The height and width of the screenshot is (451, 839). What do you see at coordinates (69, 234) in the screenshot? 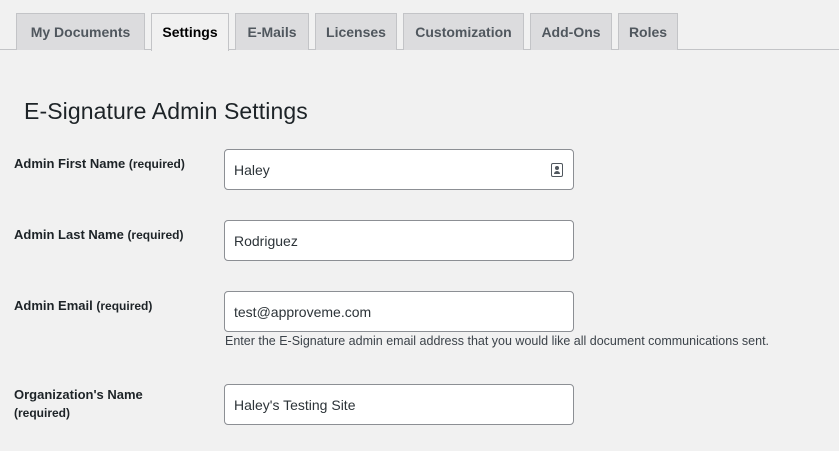
I see `last-name-label-text: Admin Last Name` at bounding box center [69, 234].